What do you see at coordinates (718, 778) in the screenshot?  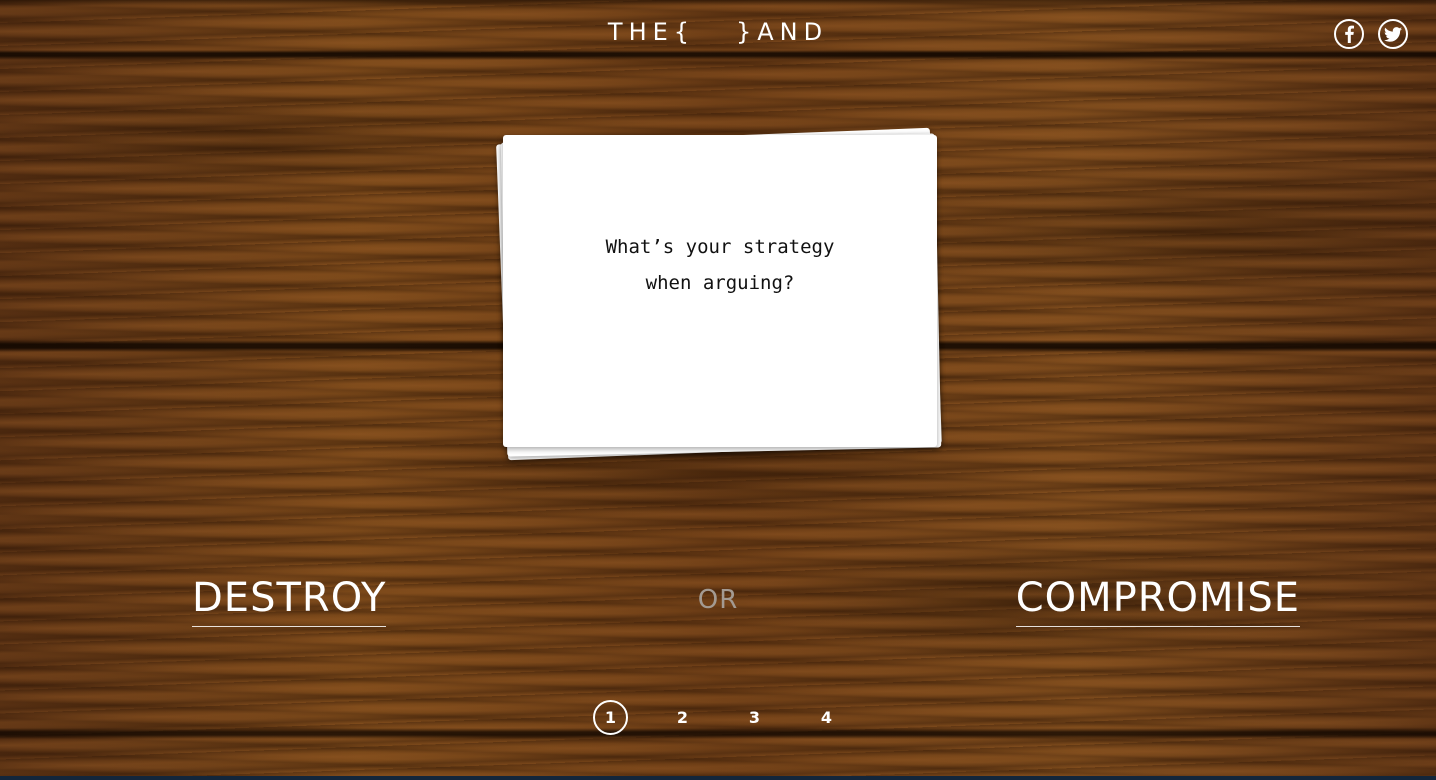 I see `bottom-bar` at bounding box center [718, 778].